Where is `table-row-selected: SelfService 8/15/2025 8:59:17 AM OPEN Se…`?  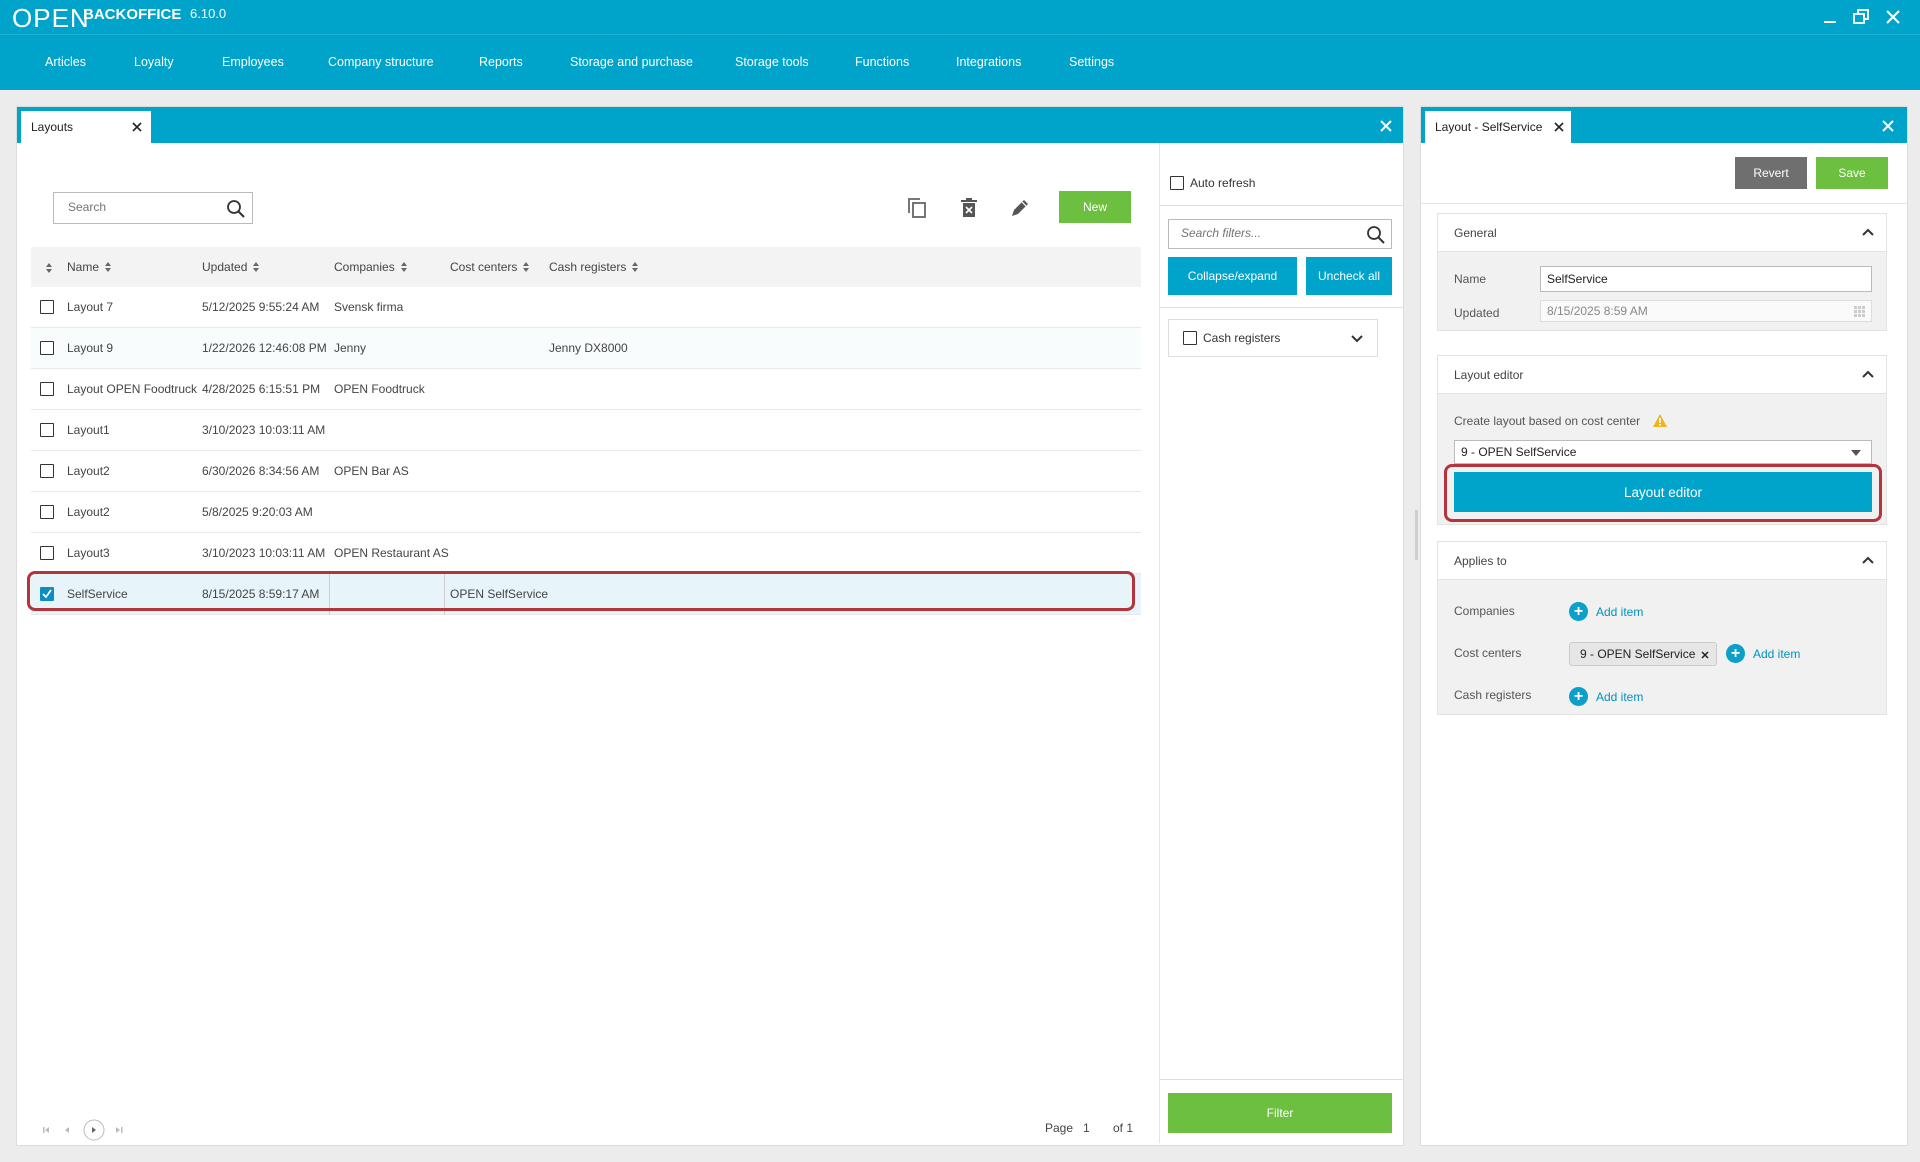
table-row-selected: SelfService 8/15/2025 8:59:17 AM OPEN Se… is located at coordinates (586, 594).